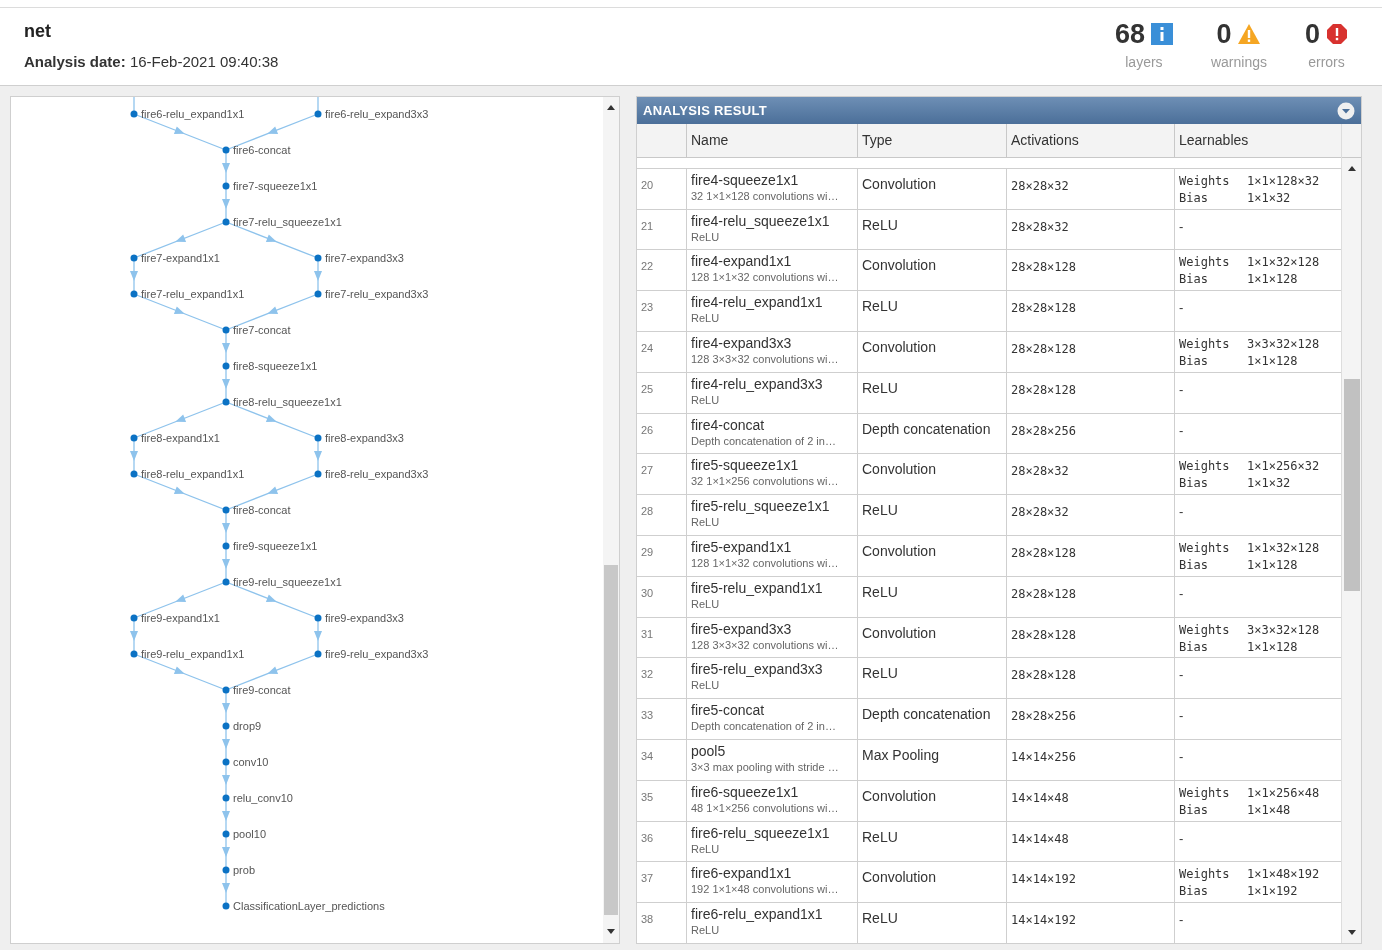 The image size is (1382, 950). Describe the element at coordinates (275, 546) in the screenshot. I see `layer-label: fire9-squeeze1x1` at that location.